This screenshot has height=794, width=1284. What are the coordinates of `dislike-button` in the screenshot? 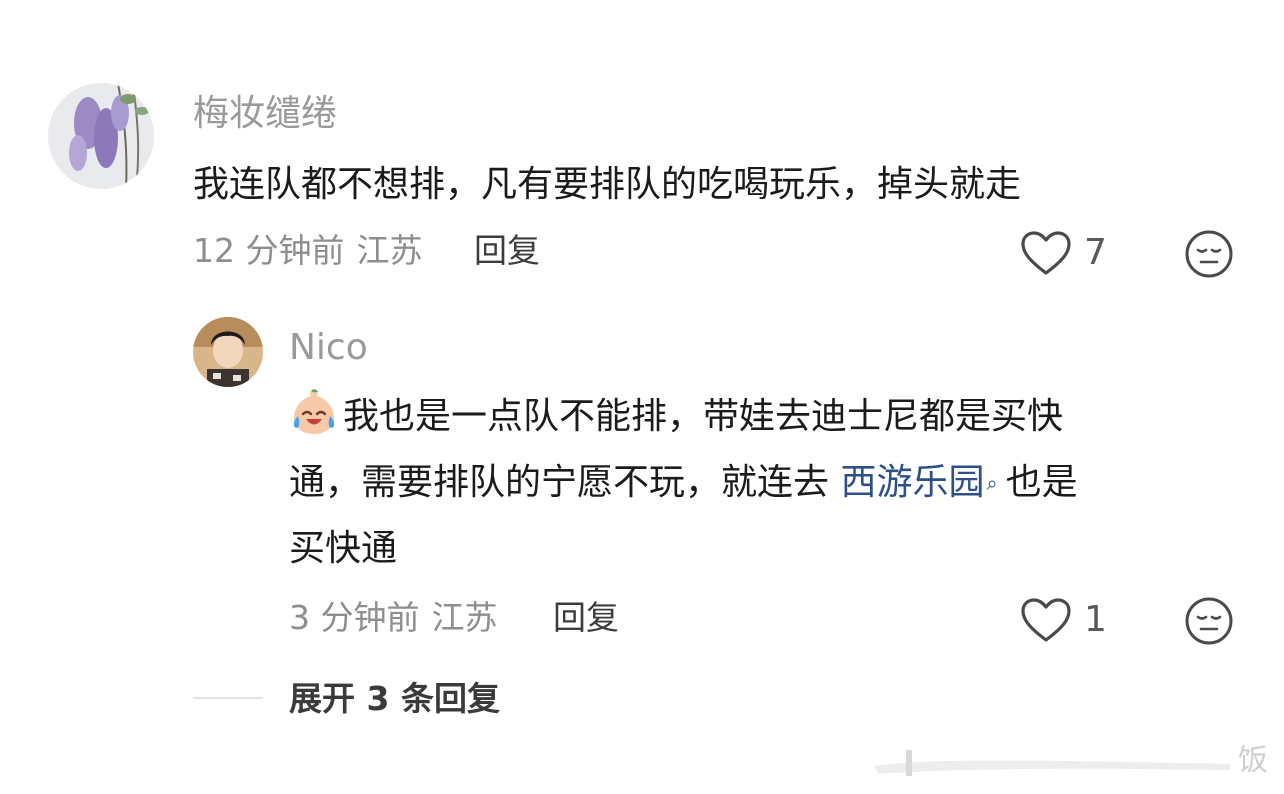 It's located at (1209, 254).